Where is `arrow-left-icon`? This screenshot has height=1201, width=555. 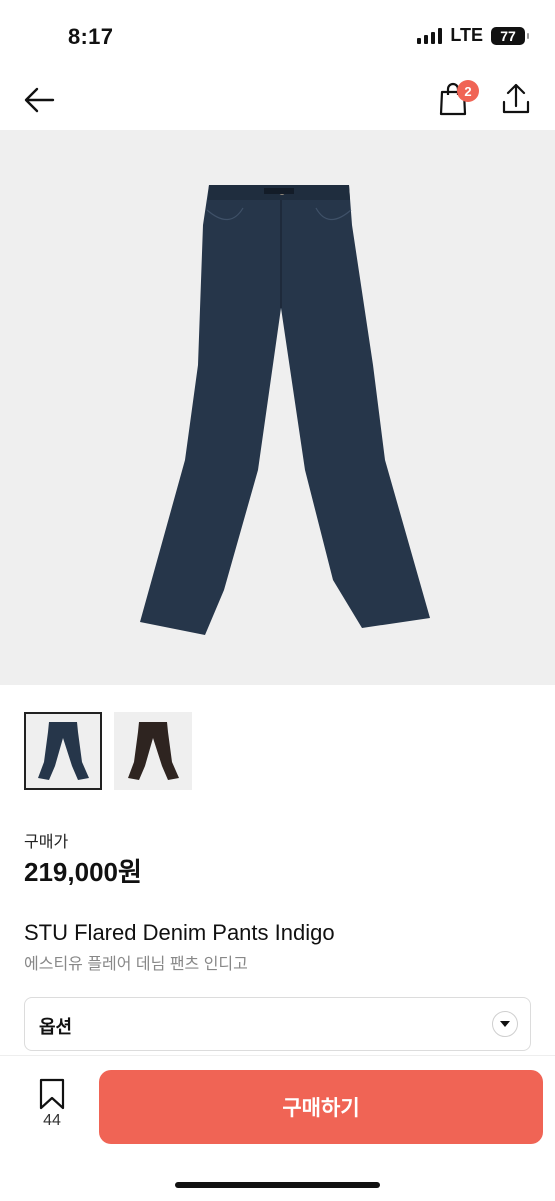 arrow-left-icon is located at coordinates (39, 100).